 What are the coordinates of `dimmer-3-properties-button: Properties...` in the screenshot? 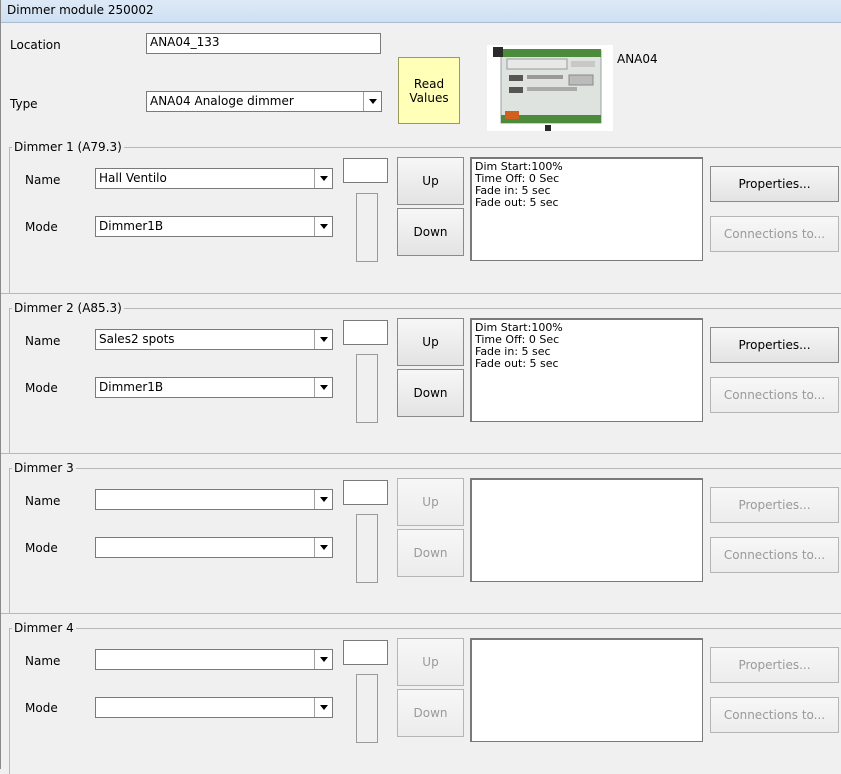 It's located at (774, 505).